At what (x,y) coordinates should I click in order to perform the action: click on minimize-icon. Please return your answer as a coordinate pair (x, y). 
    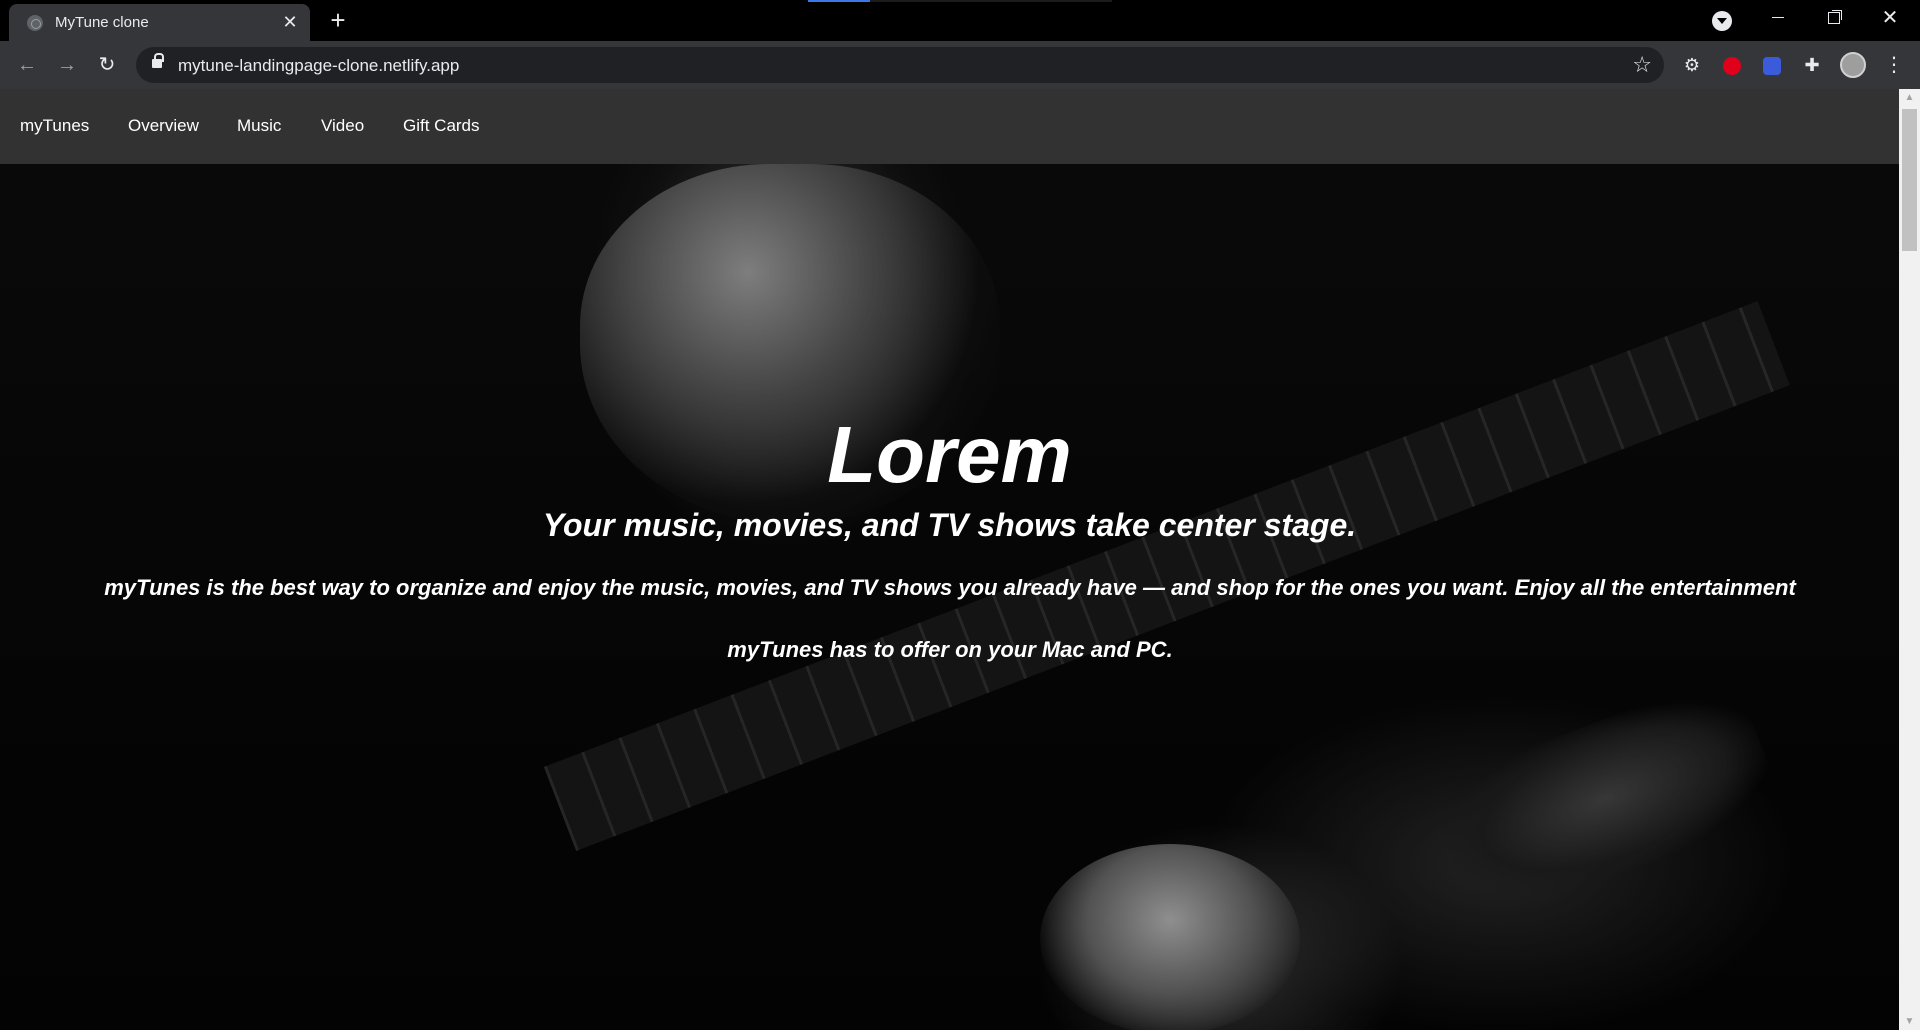
    Looking at the image, I should click on (1778, 18).